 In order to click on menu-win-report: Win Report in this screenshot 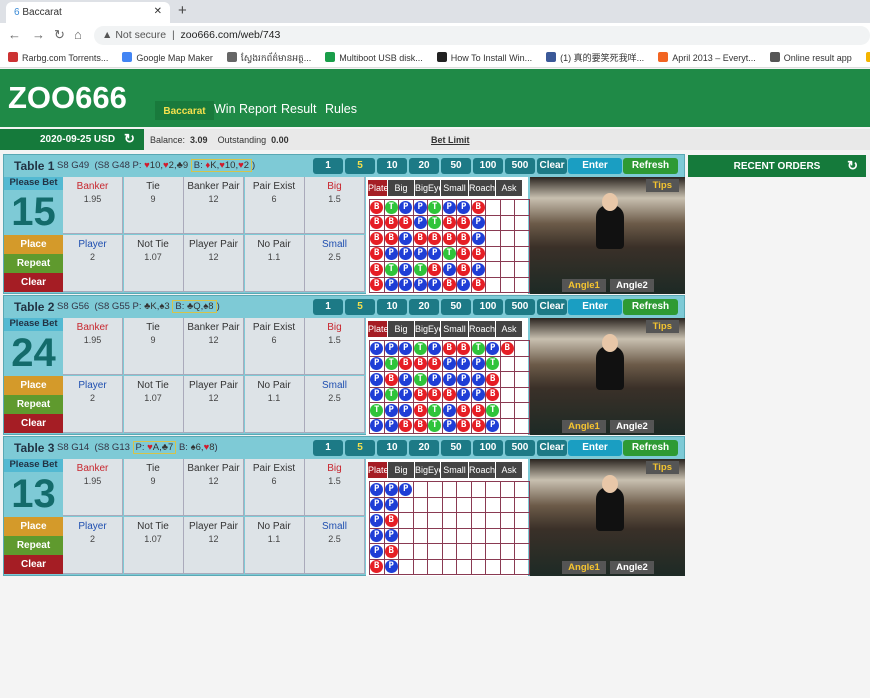, I will do `click(245, 109)`.